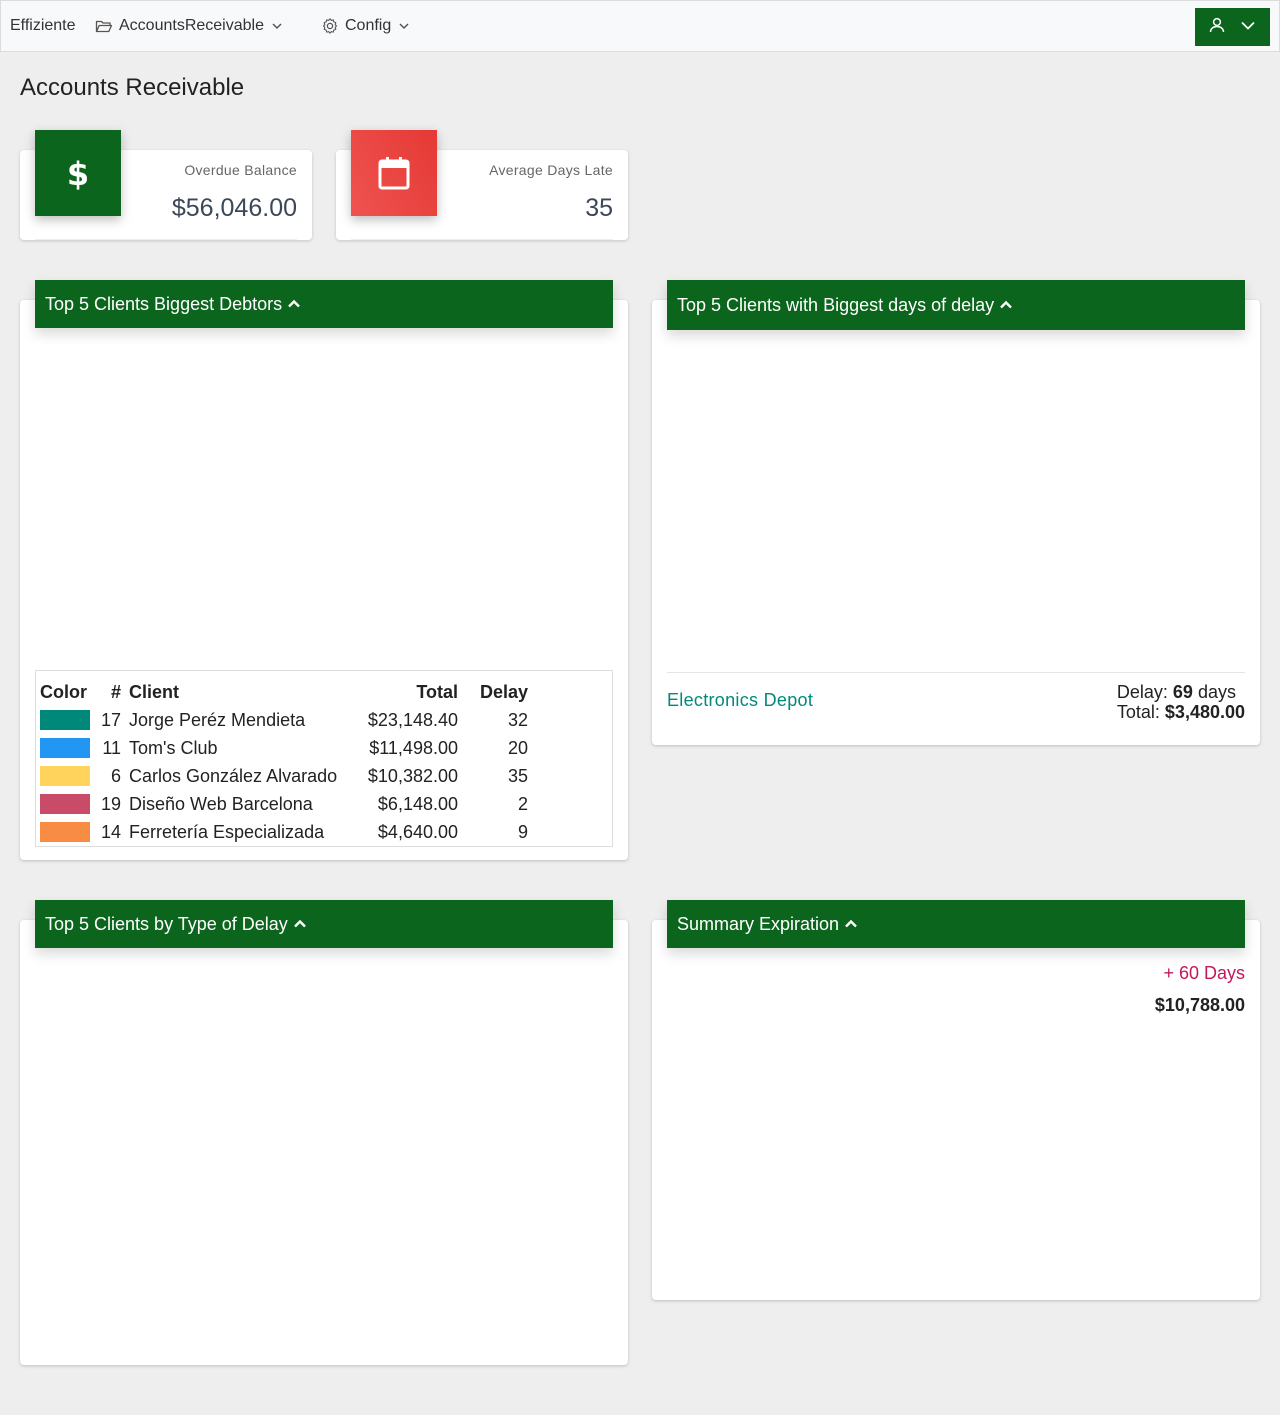  I want to click on table-row: 17 Jorge Peréz Mendieta $23,148.40 32, so click(324, 720).